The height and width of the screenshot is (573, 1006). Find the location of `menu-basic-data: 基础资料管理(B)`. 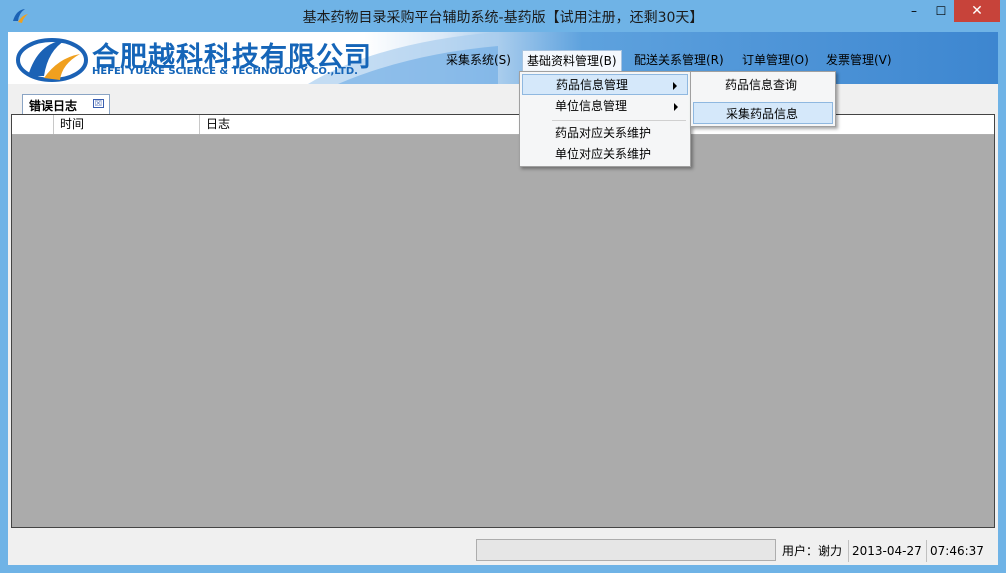

menu-basic-data: 基础资料管理(B) is located at coordinates (572, 61).